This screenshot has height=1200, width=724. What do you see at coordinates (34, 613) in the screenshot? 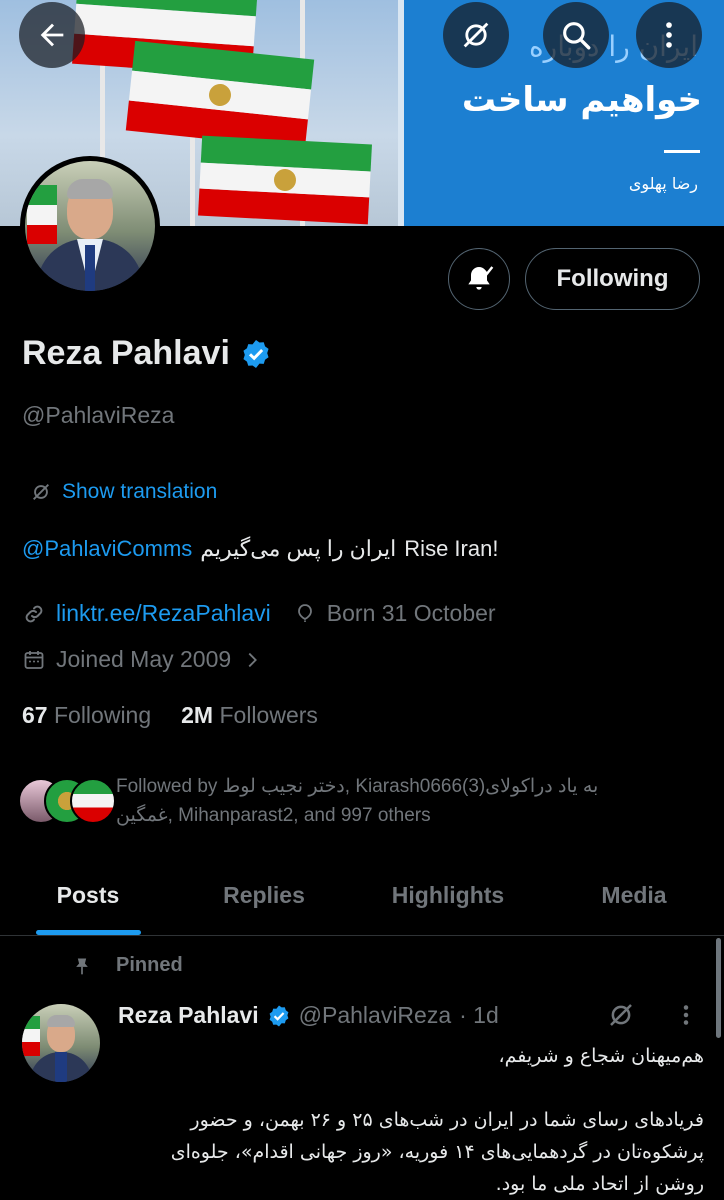
I see `link-icon` at bounding box center [34, 613].